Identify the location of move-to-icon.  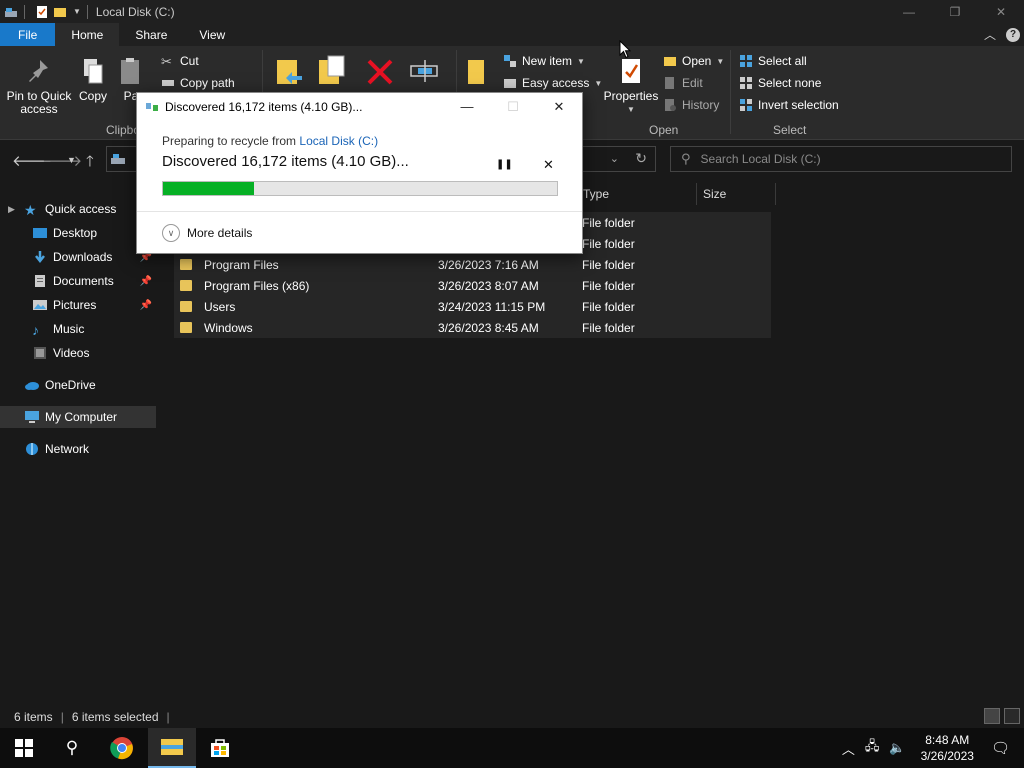
(289, 72).